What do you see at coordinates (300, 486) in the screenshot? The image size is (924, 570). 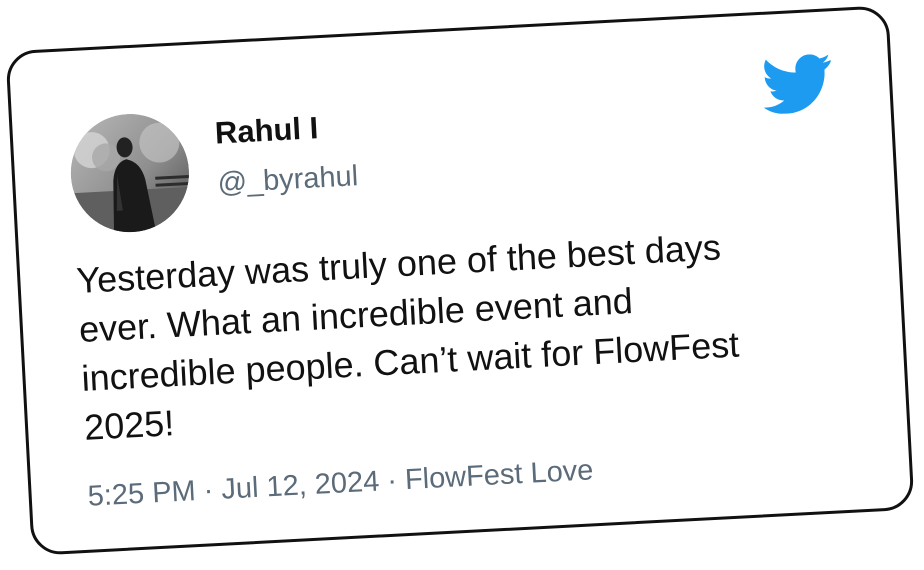 I see `tweet-date: Jul 12, 2024` at bounding box center [300, 486].